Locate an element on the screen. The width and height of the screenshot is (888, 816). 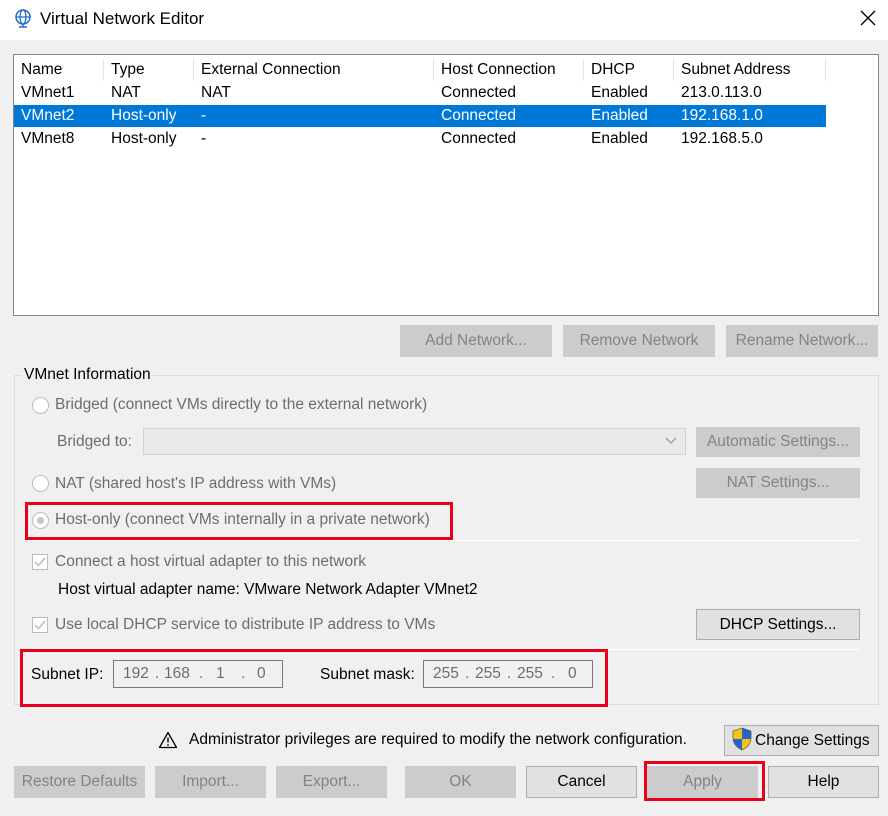
chevron-down-icon is located at coordinates (671, 440).